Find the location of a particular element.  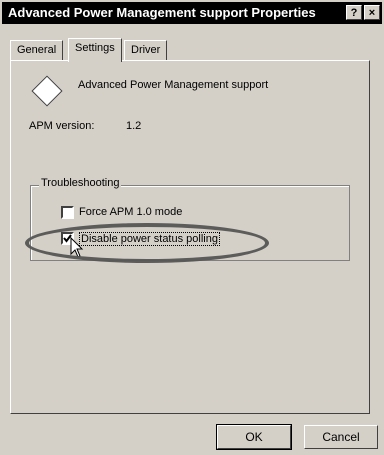

help-button: ? is located at coordinates (354, 12).